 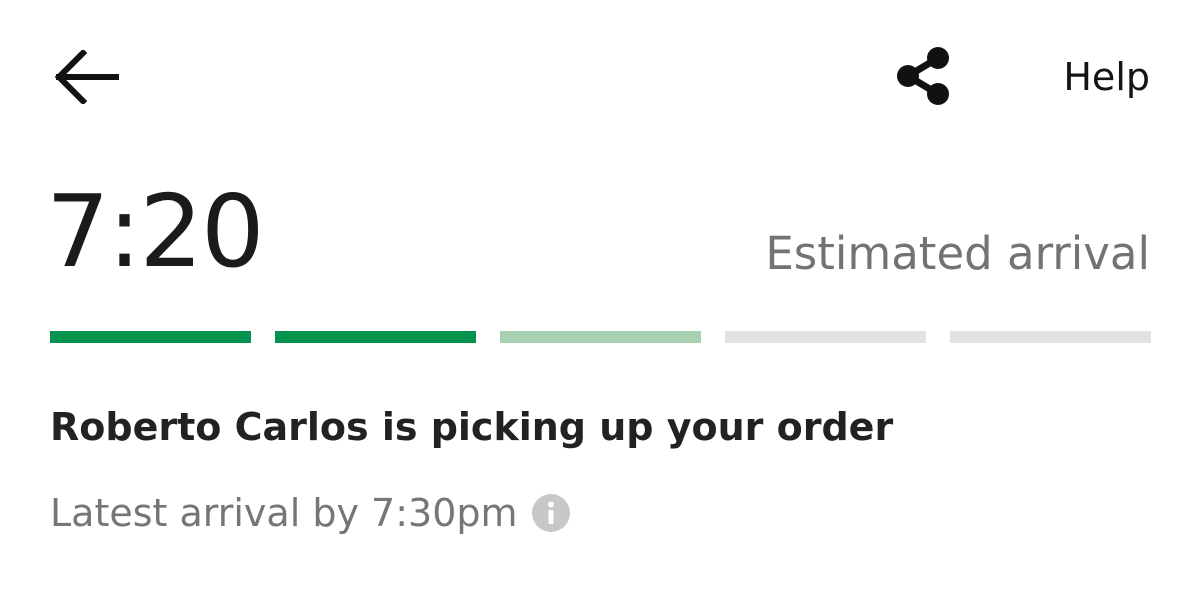 What do you see at coordinates (550, 513) in the screenshot?
I see `info-icon` at bounding box center [550, 513].